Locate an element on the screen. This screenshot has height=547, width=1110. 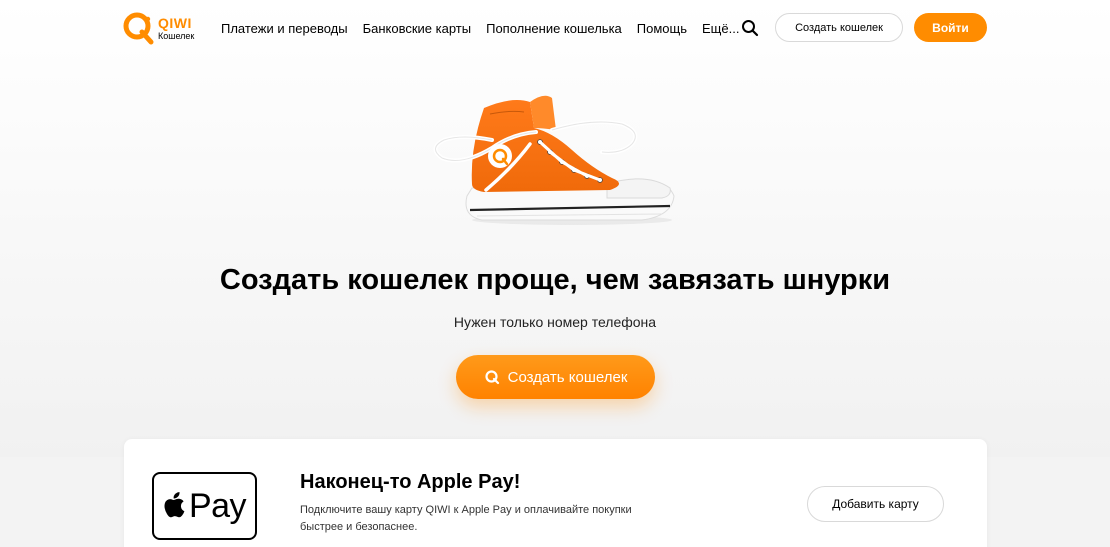
apple-pay-logo: Pay is located at coordinates (204, 506).